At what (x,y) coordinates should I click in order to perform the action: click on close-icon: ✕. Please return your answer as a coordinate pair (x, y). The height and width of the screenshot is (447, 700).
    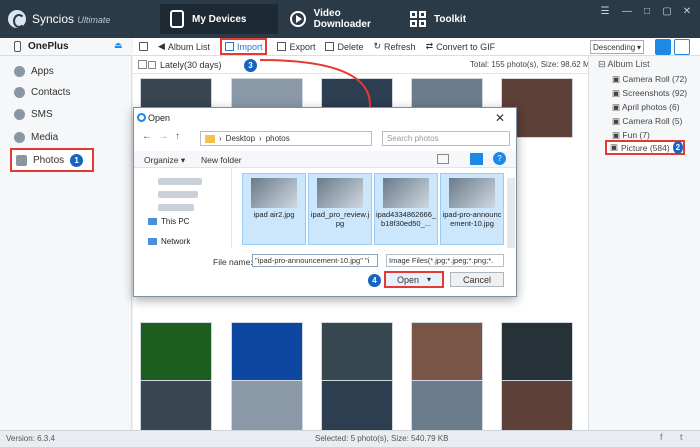
    Looking at the image, I should click on (500, 118).